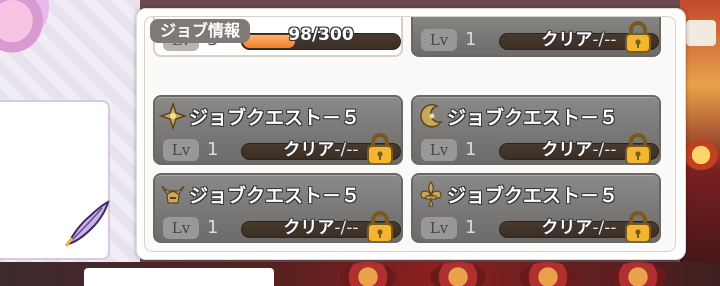 This screenshot has width=720, height=286. I want to click on cross-emblem-icon, so click(173, 116).